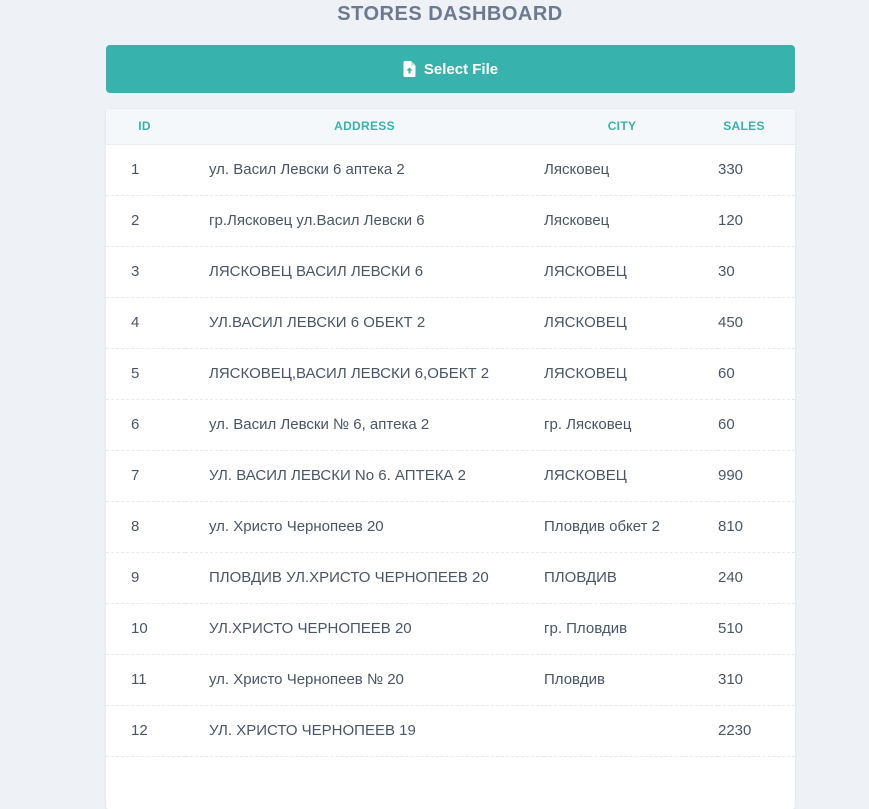 This screenshot has height=809, width=869. What do you see at coordinates (145, 272) in the screenshot?
I see `cell-id: 3` at bounding box center [145, 272].